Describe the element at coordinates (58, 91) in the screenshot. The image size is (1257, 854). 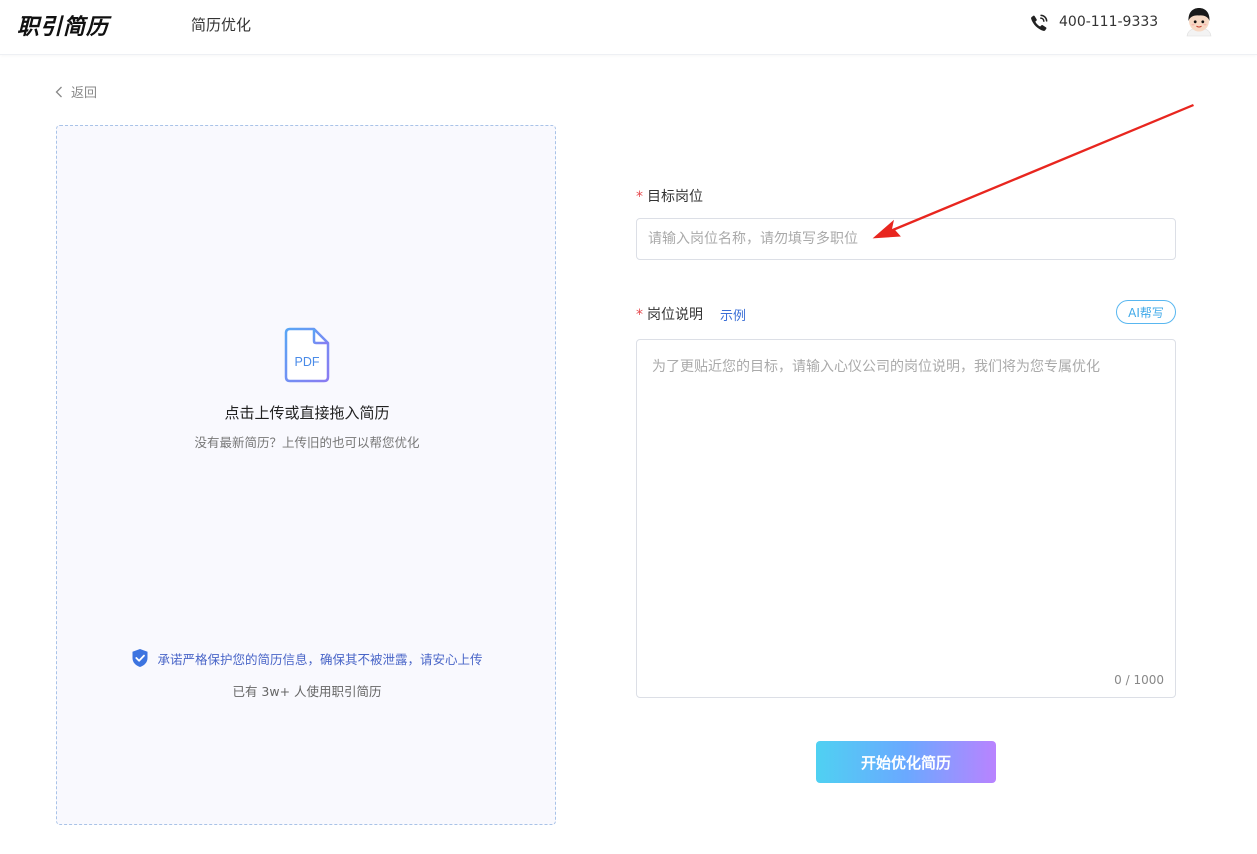
I see `chevron-left-icon` at that location.